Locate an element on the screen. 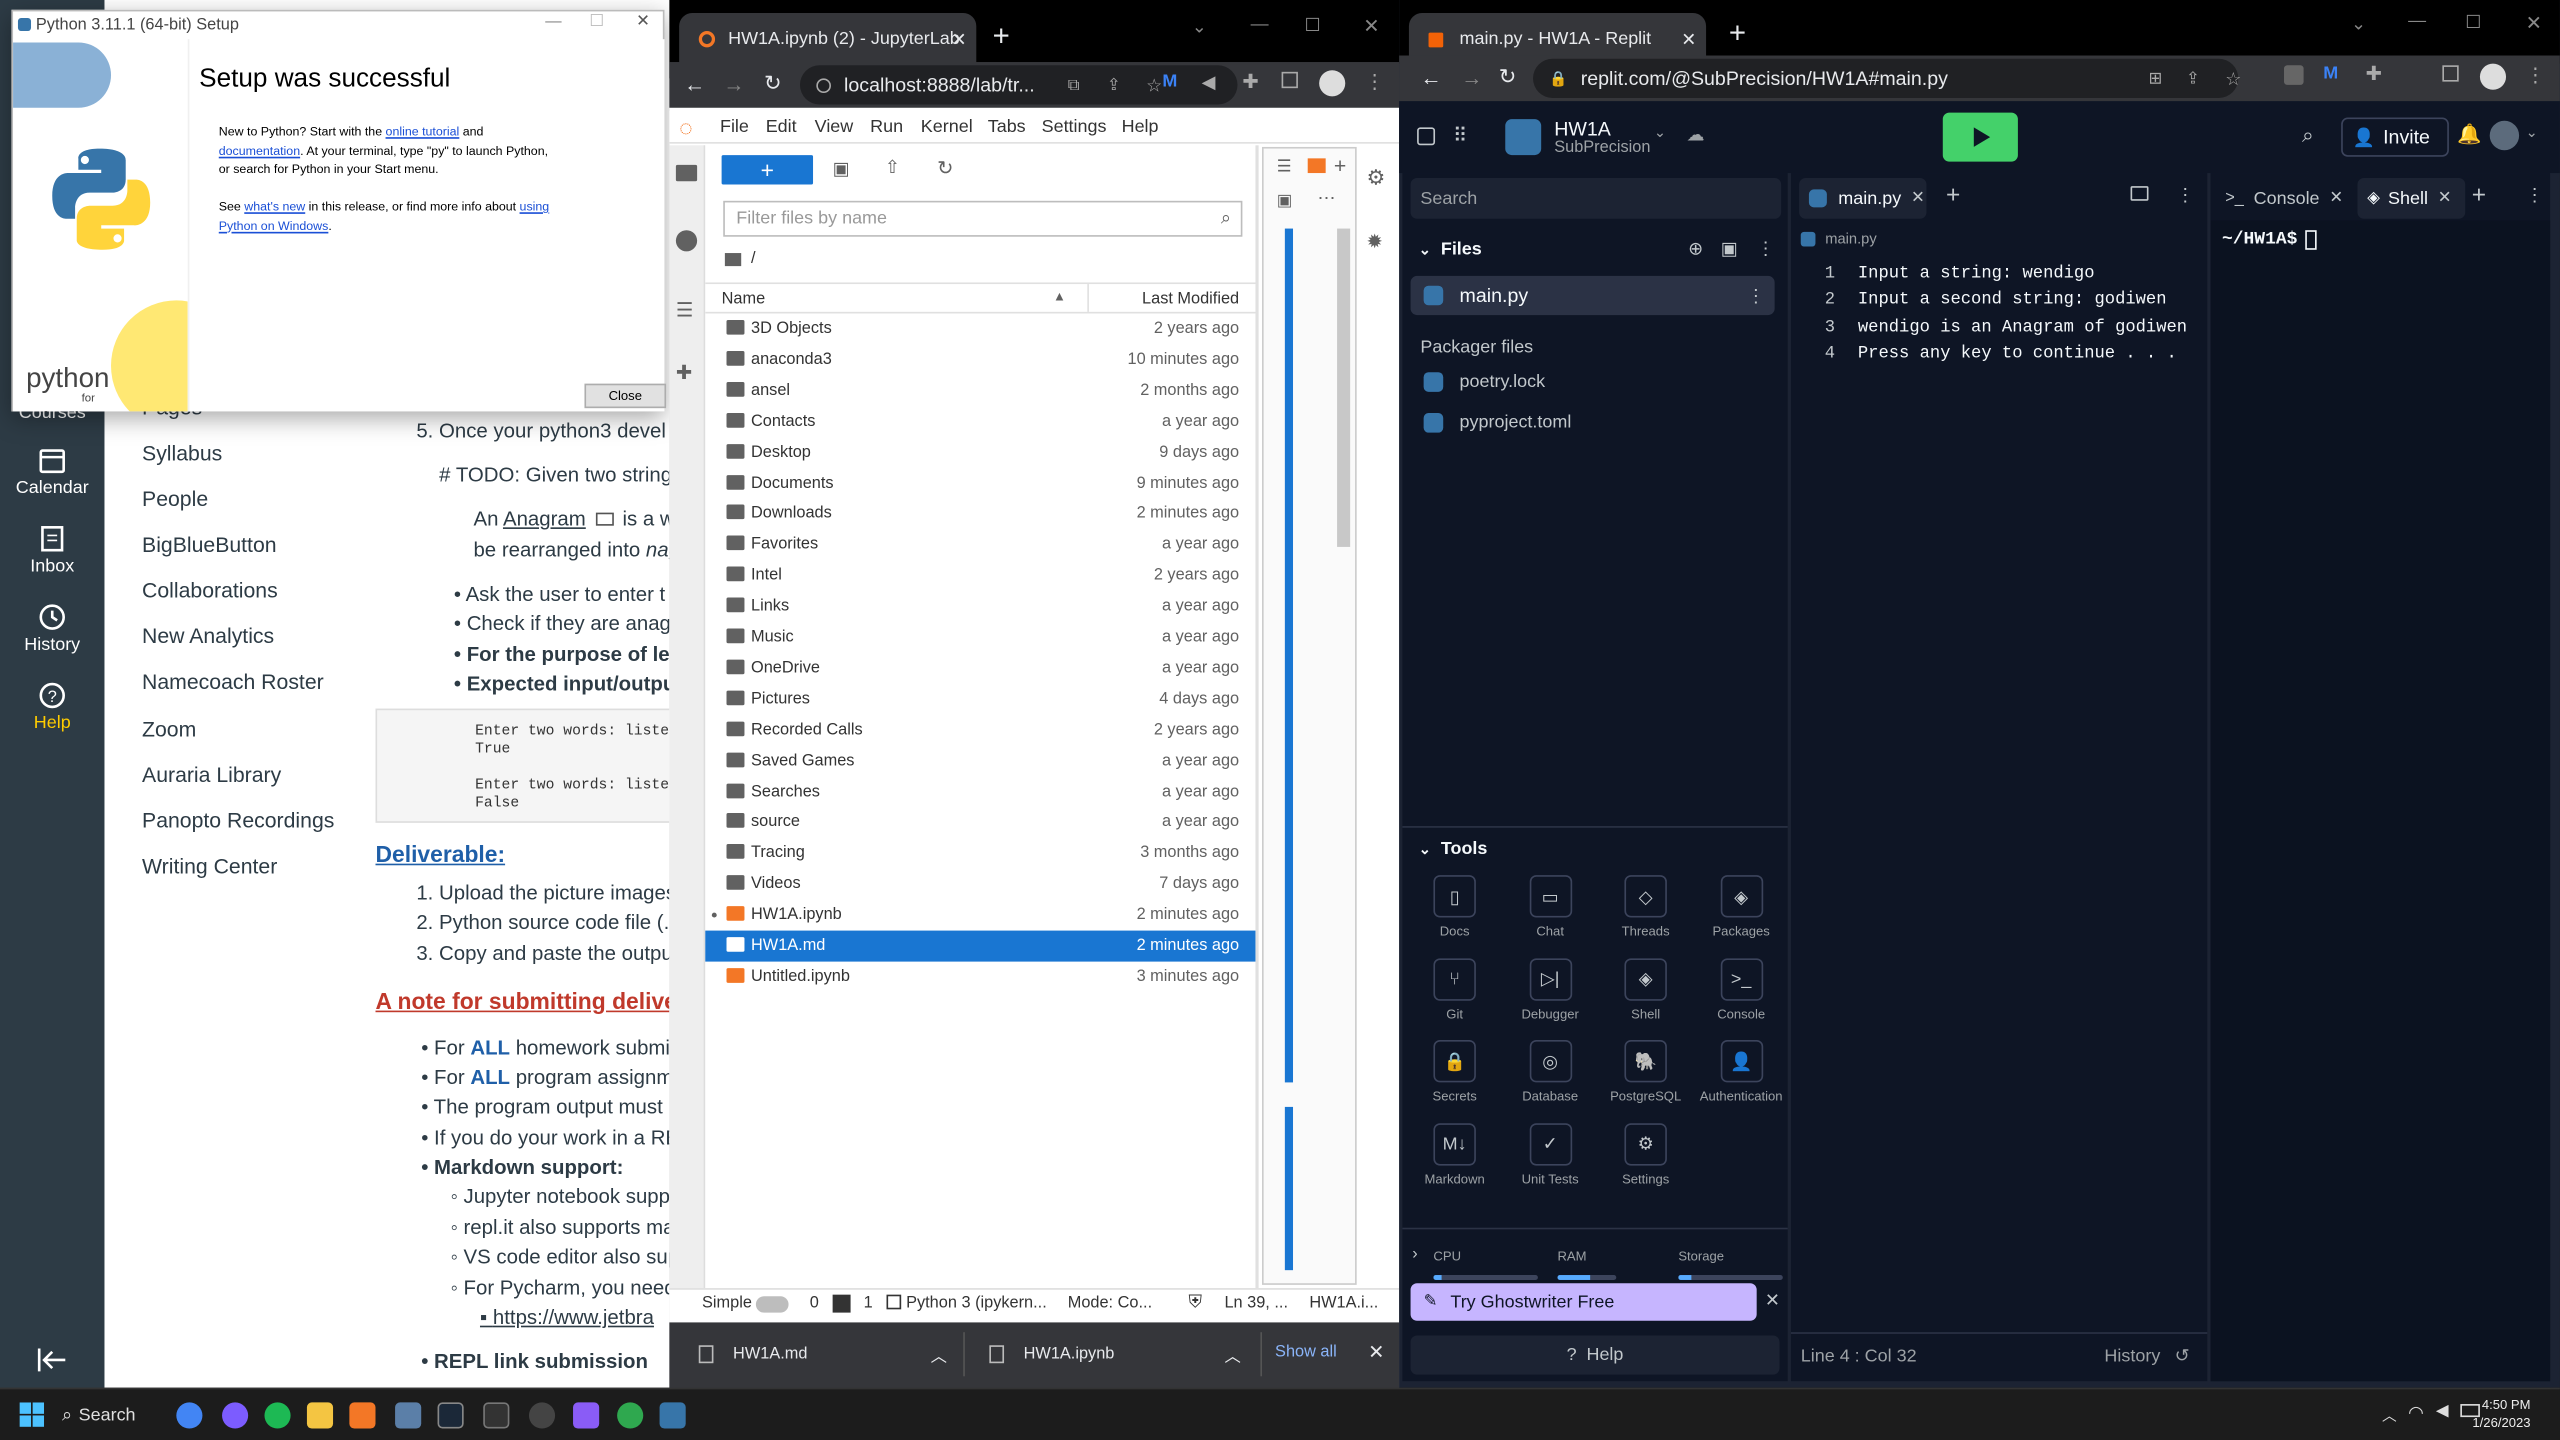  tool-chat: ▭ Chat is located at coordinates (1550, 907).